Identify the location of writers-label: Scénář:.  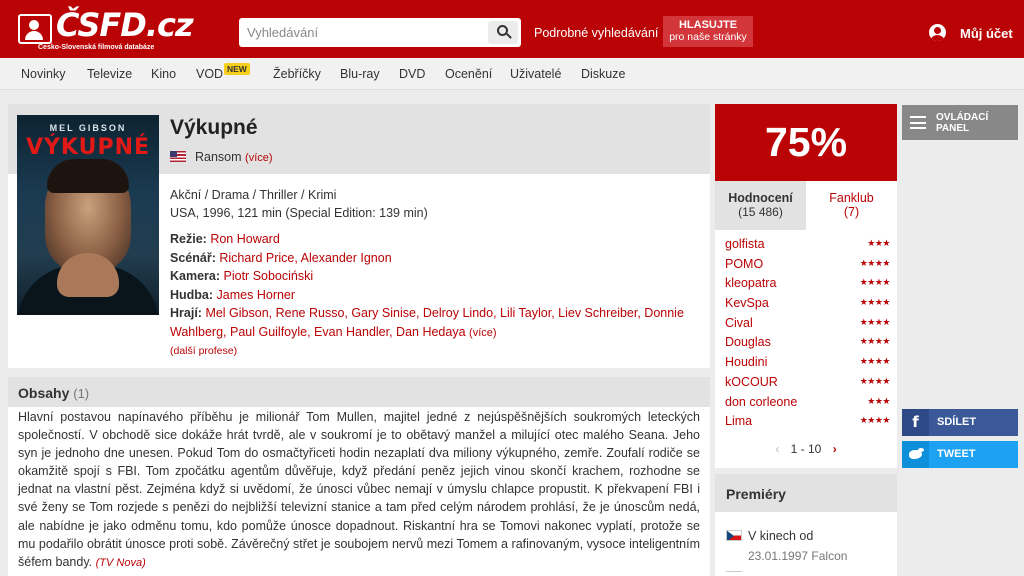
(193, 258).